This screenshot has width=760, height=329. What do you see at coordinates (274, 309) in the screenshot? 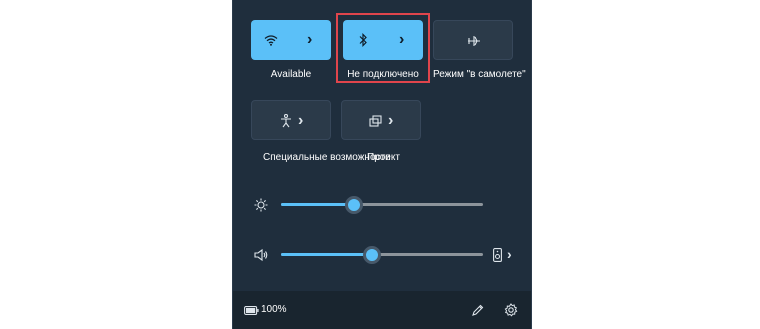
I see `battery-percentage: 100%` at bounding box center [274, 309].